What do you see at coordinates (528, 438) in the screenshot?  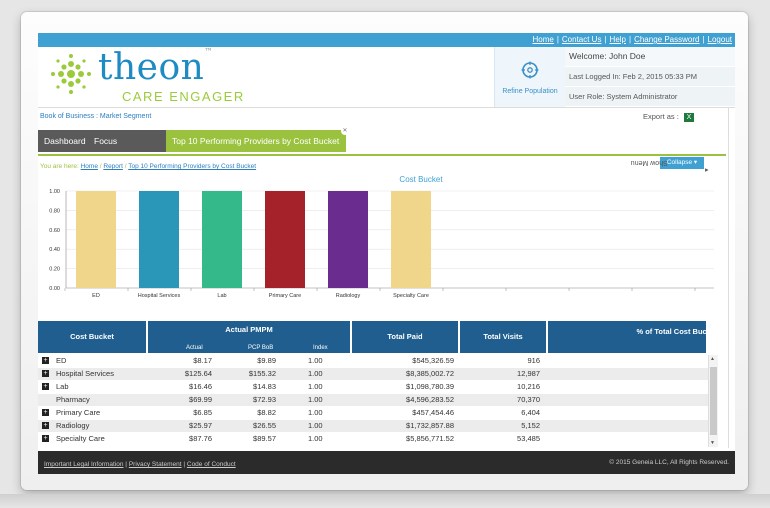 I see `cell-total-visits: 53,485` at bounding box center [528, 438].